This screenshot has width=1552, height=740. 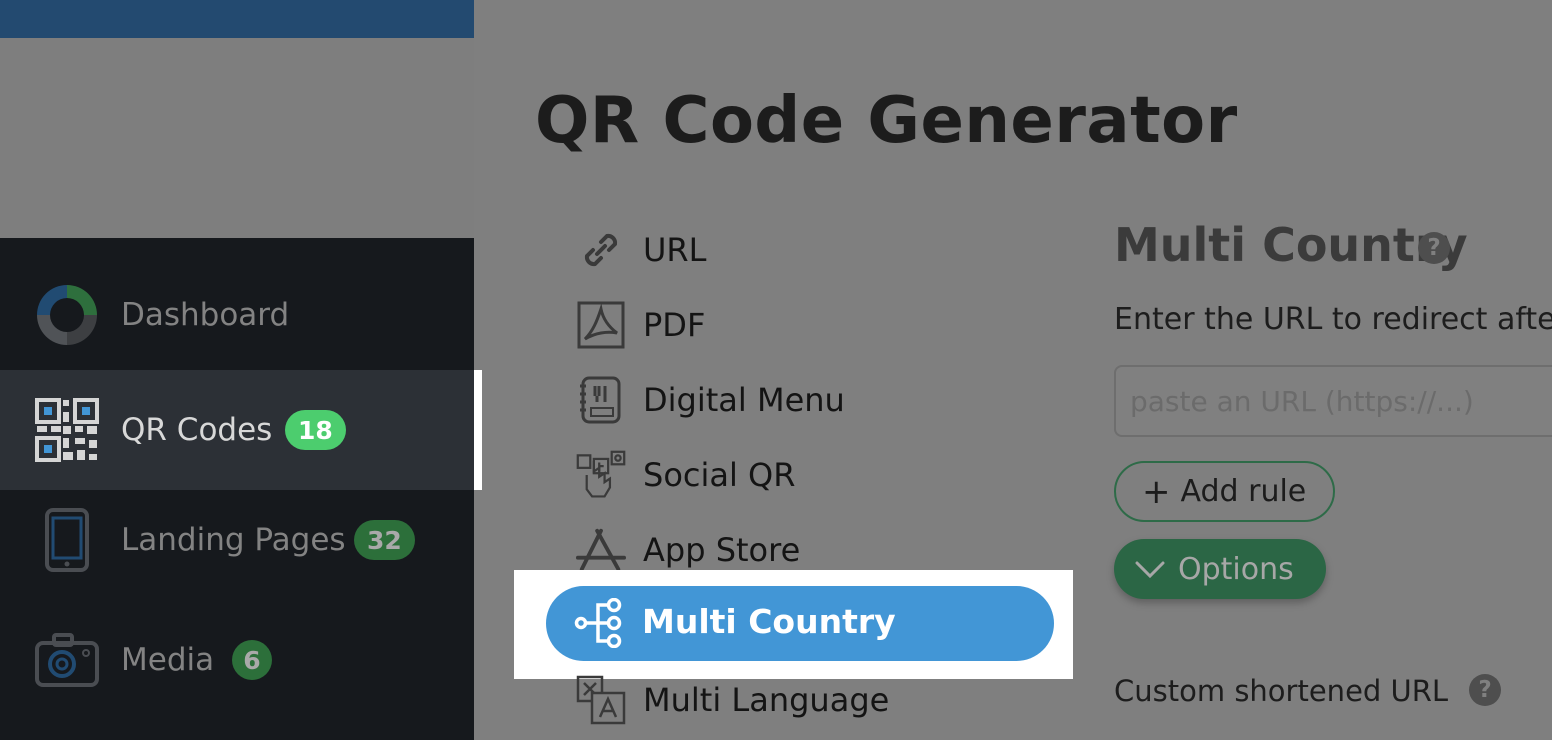 What do you see at coordinates (1150, 570) in the screenshot?
I see `chevron-down-icon` at bounding box center [1150, 570].